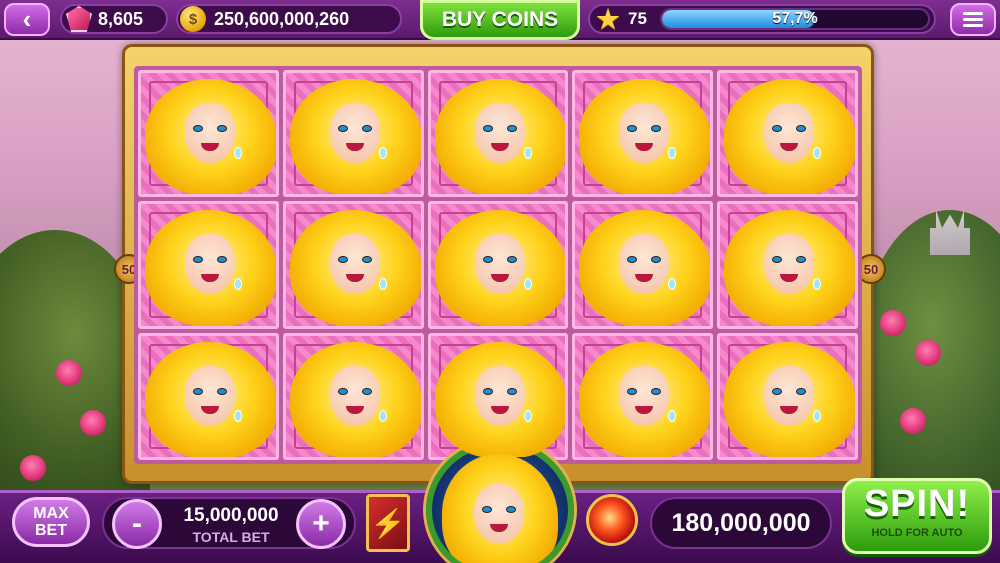 The width and height of the screenshot is (1000, 563). What do you see at coordinates (231, 537) in the screenshot?
I see `total-bet-label: TOTAL BET` at bounding box center [231, 537].